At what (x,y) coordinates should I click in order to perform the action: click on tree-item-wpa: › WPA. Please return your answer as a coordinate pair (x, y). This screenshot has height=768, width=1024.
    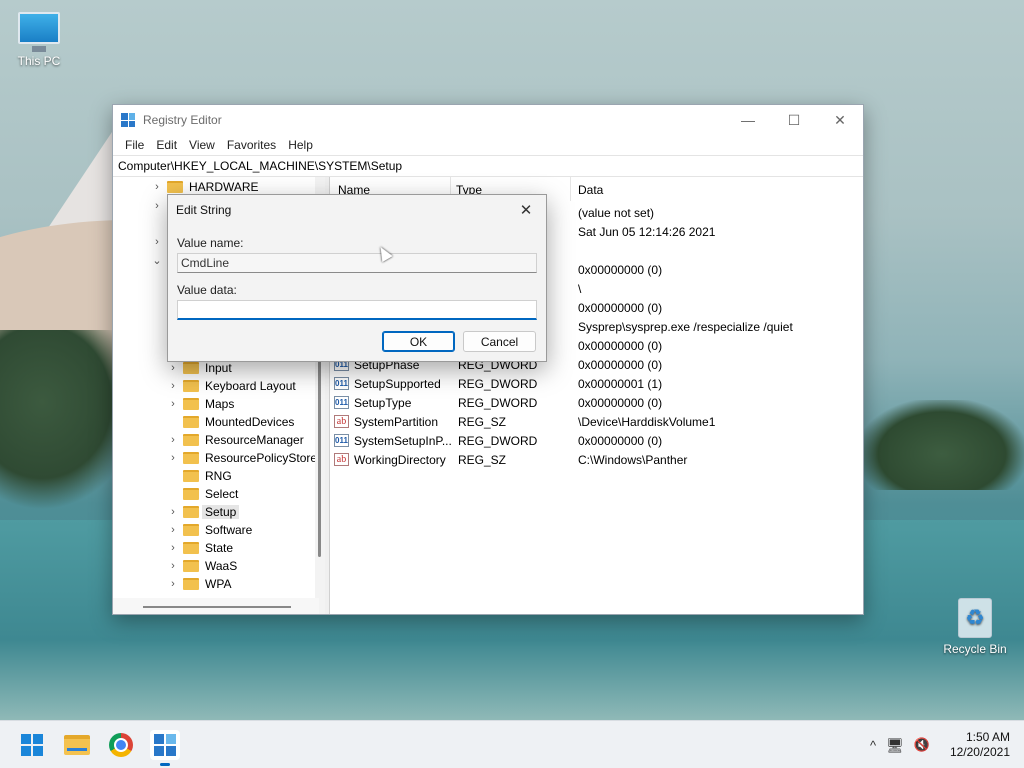
    Looking at the image, I should click on (199, 584).